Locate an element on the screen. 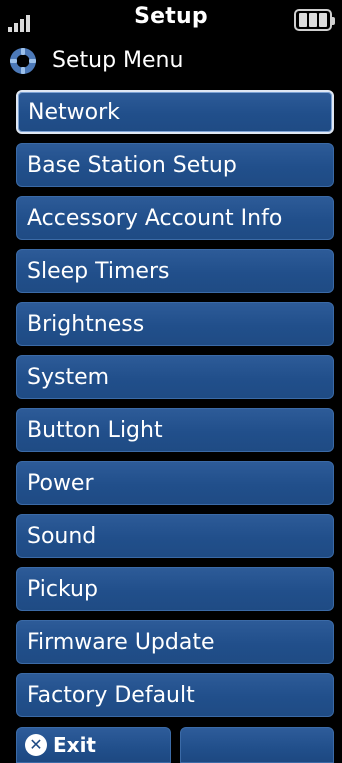 The width and height of the screenshot is (342, 763). menu-item-pickup: Pickup is located at coordinates (175, 589).